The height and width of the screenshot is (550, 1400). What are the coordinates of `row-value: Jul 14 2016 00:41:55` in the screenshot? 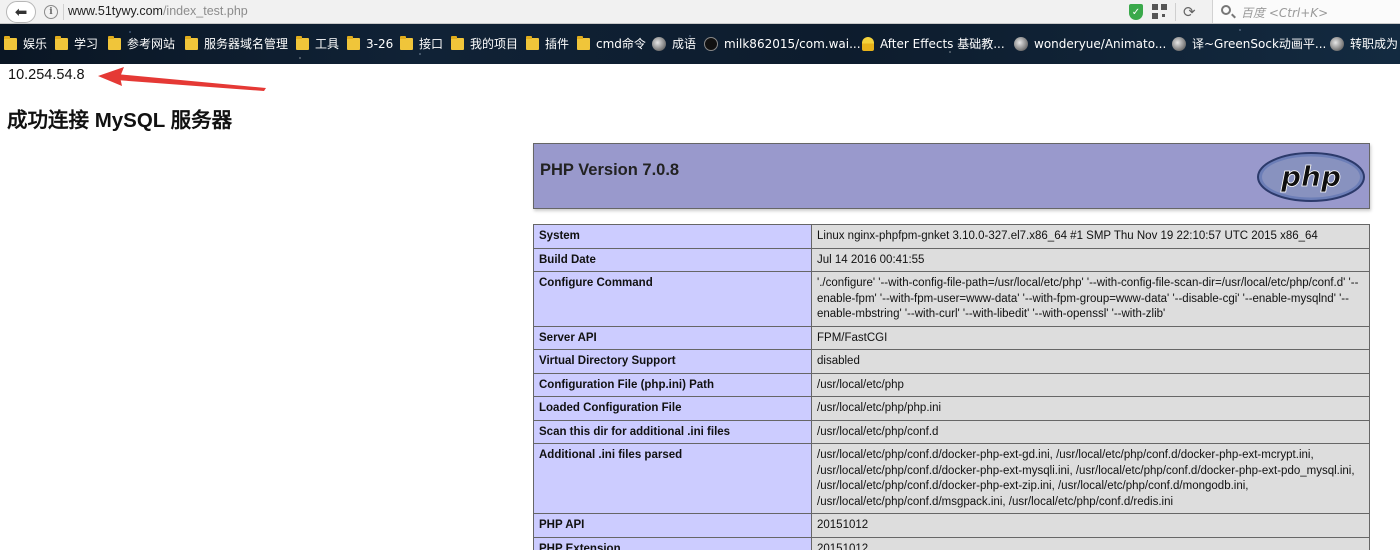 It's located at (1090, 259).